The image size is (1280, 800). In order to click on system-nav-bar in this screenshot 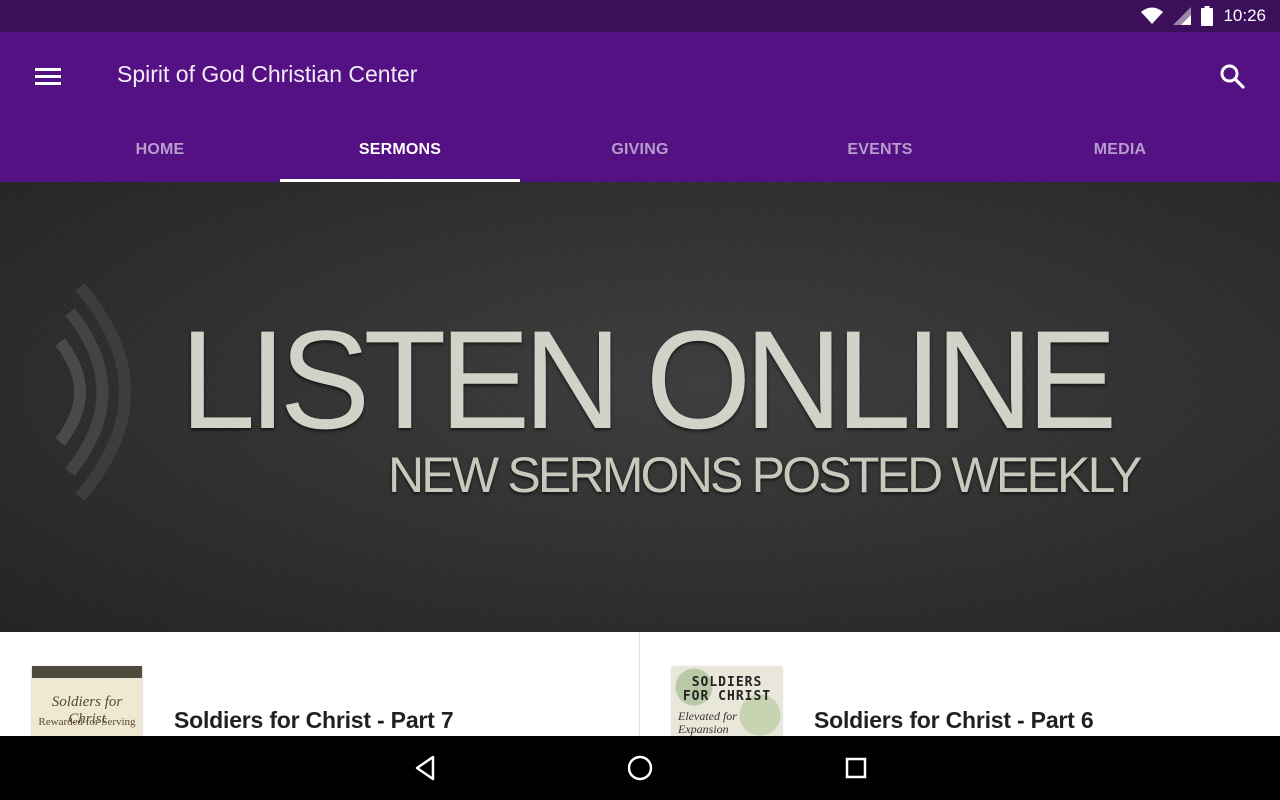, I will do `click(640, 768)`.